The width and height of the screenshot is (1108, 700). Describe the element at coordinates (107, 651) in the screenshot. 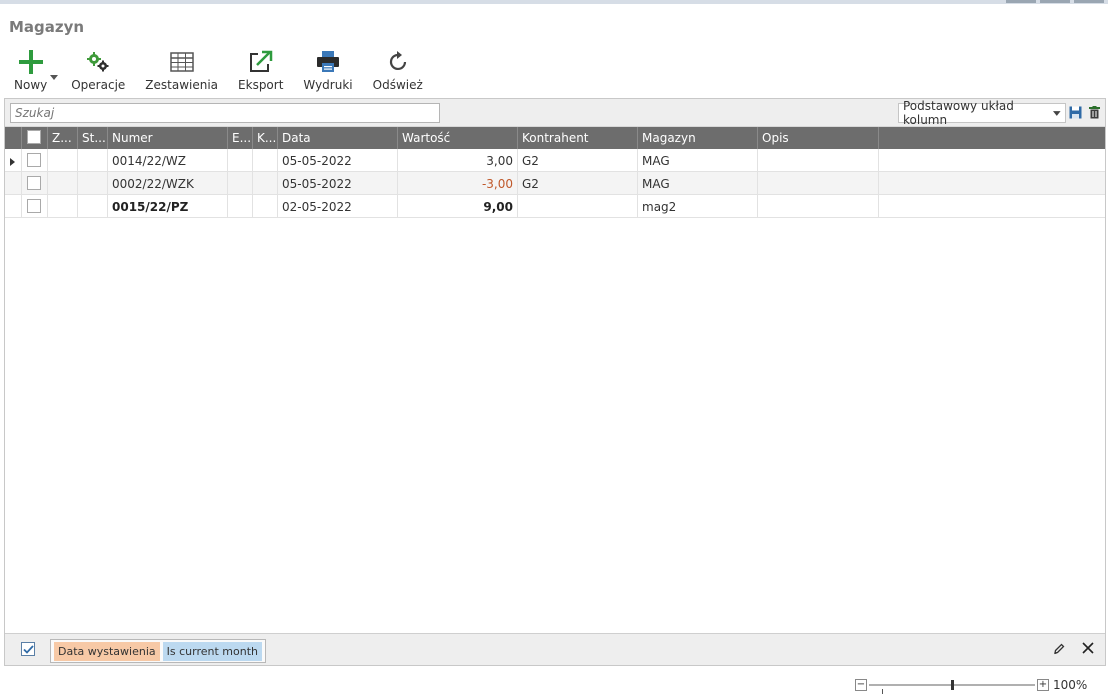

I see `filter-field-chip: Data wystawienia` at that location.